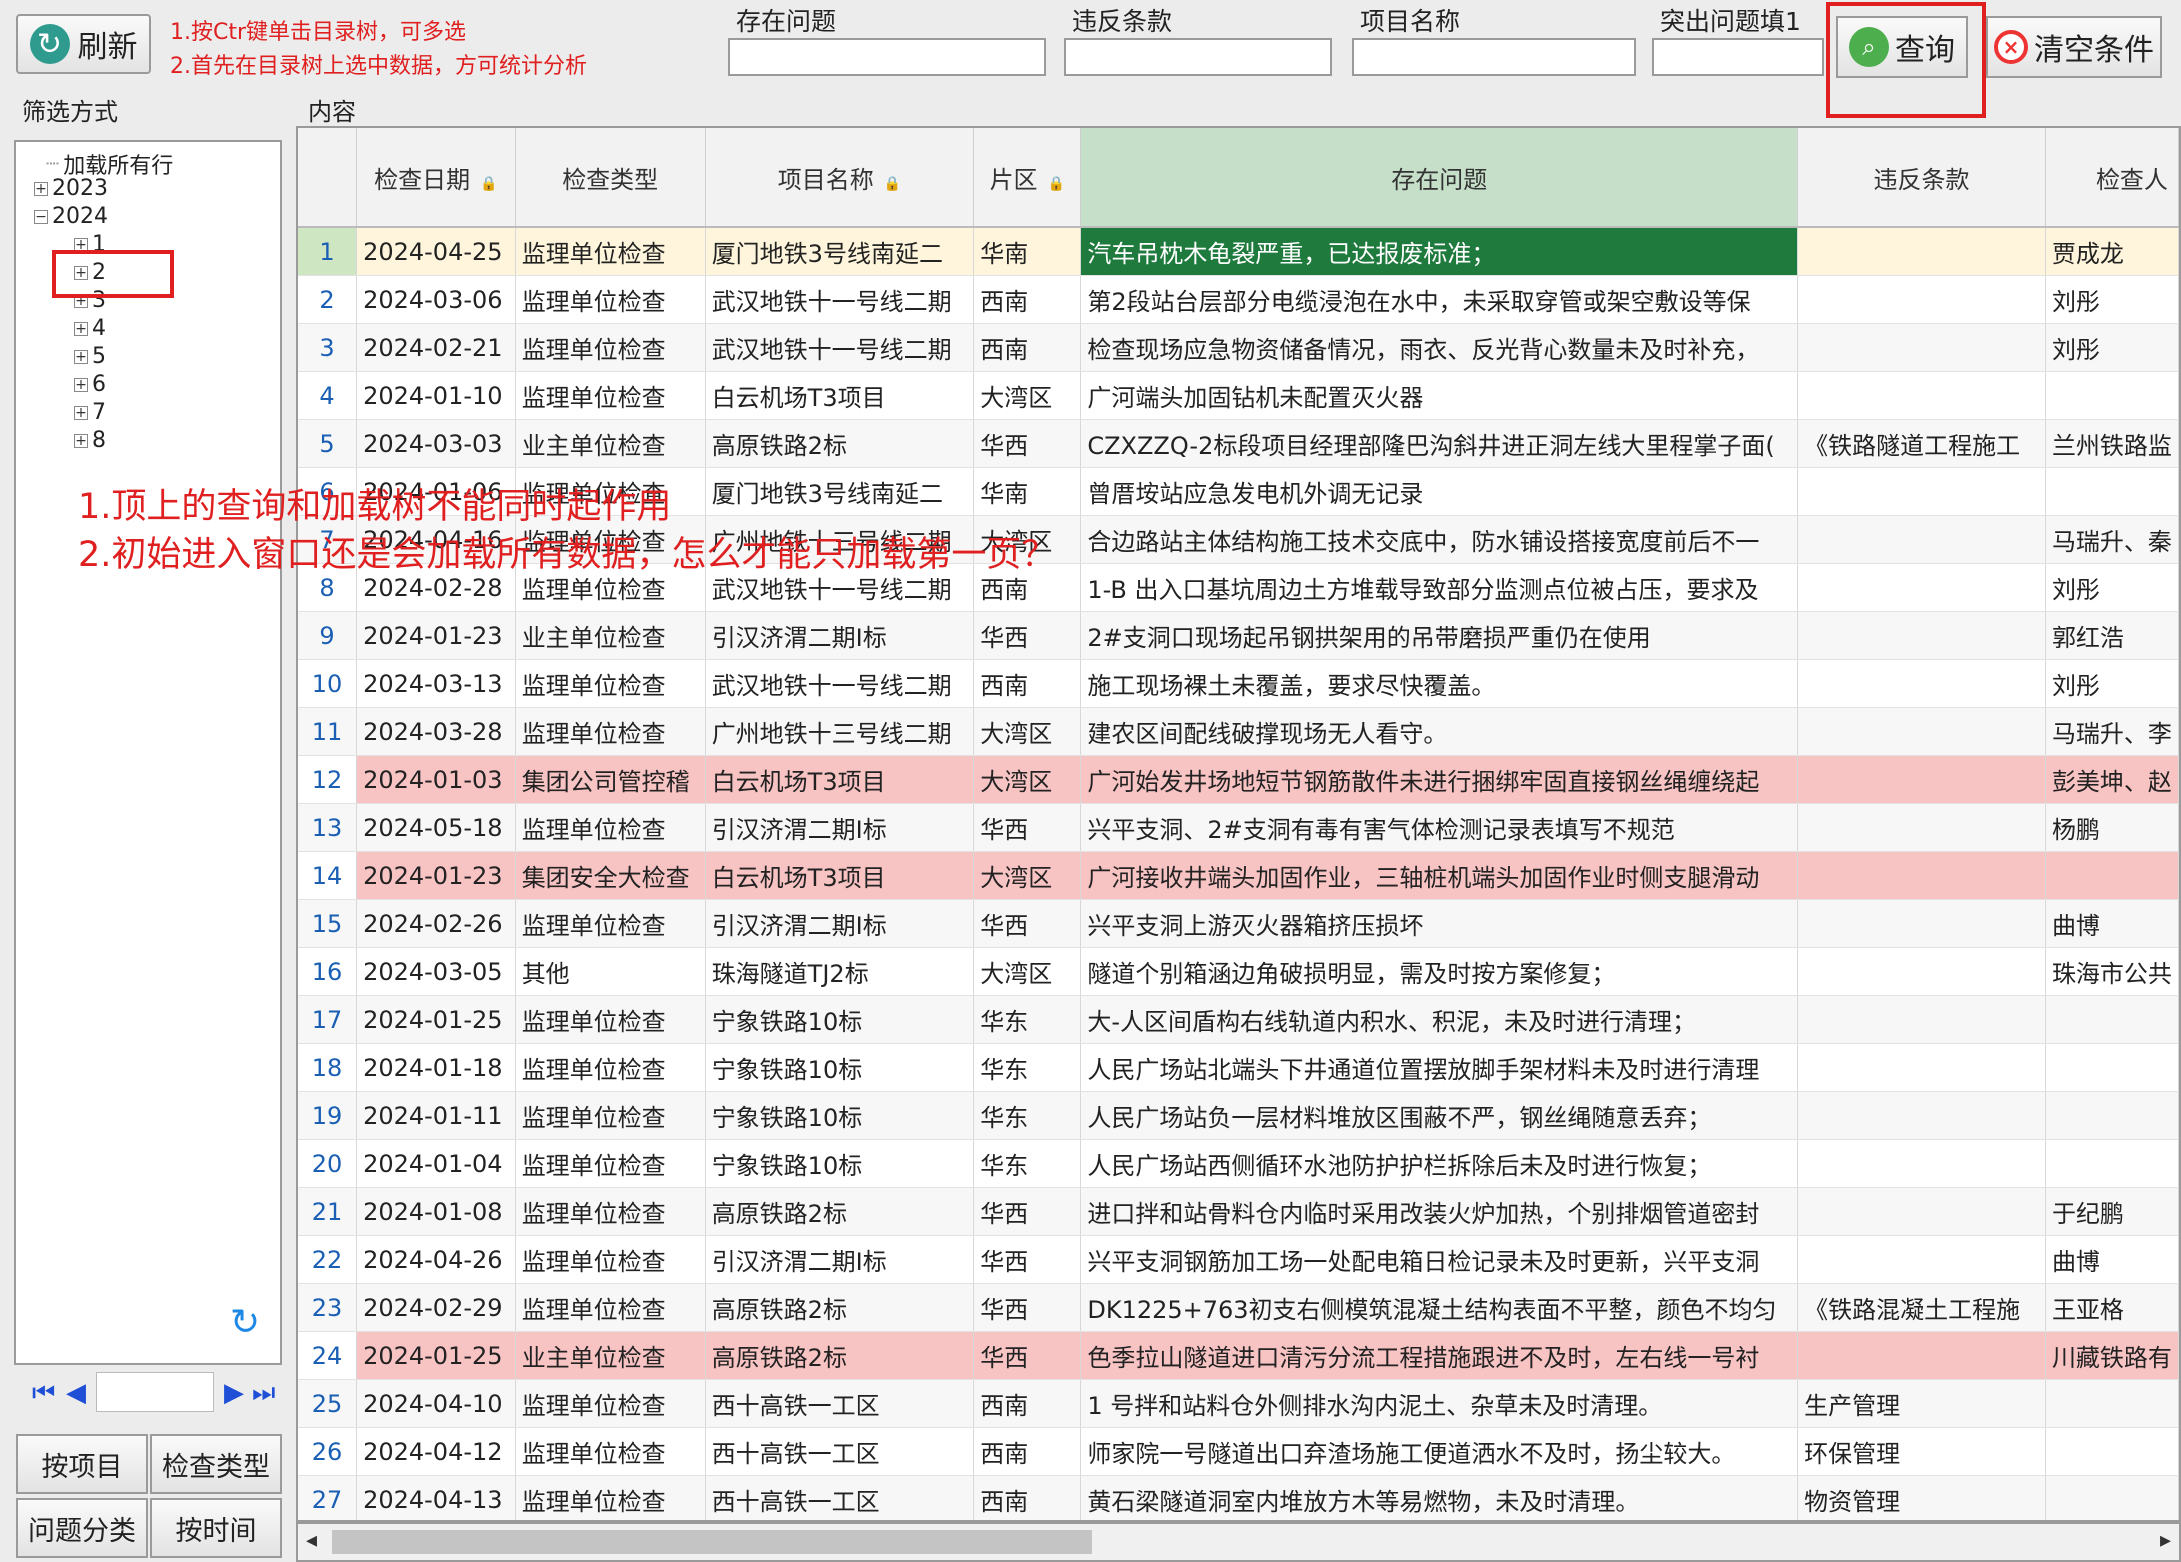  What do you see at coordinates (1439, 875) in the screenshot?
I see `table-cell: 广河接收井端头加固作业，三轴桩机端头加固作业时侧支腿滑动` at bounding box center [1439, 875].